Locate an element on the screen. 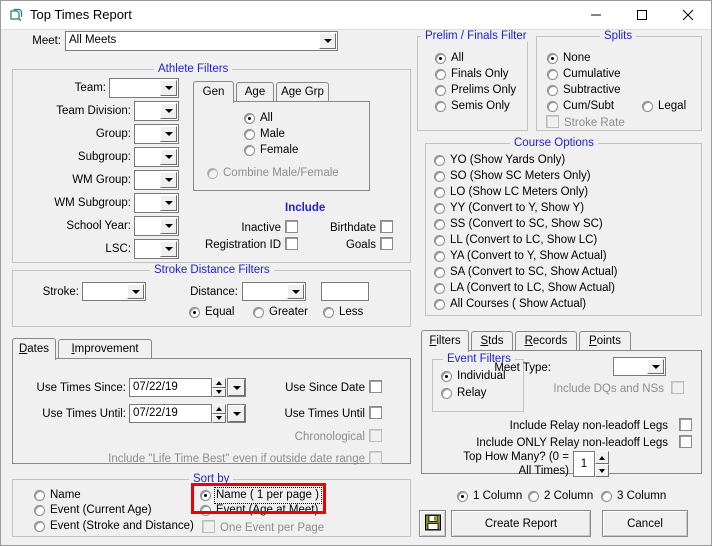  meet-type-combo is located at coordinates (639, 366).